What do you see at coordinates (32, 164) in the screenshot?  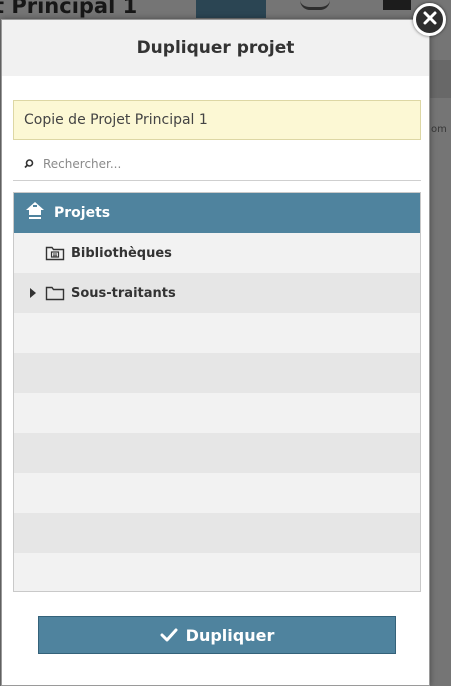 I see `search-icon` at bounding box center [32, 164].